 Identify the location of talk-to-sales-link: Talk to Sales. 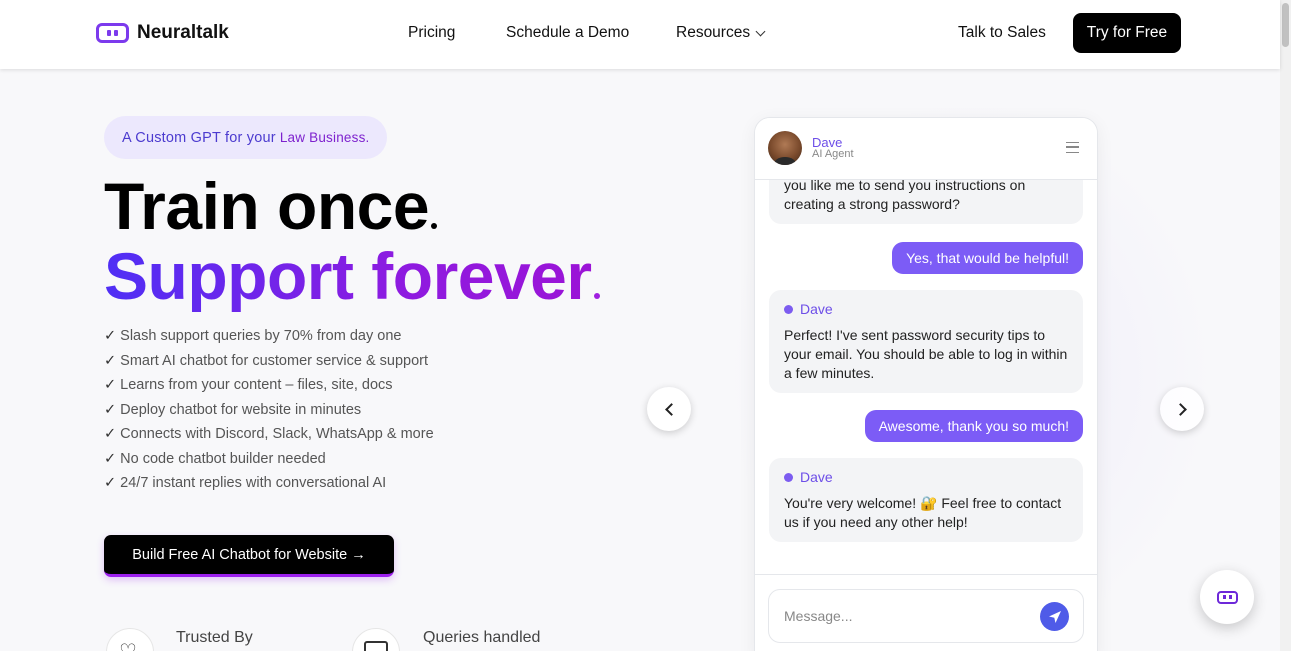
(1002, 33).